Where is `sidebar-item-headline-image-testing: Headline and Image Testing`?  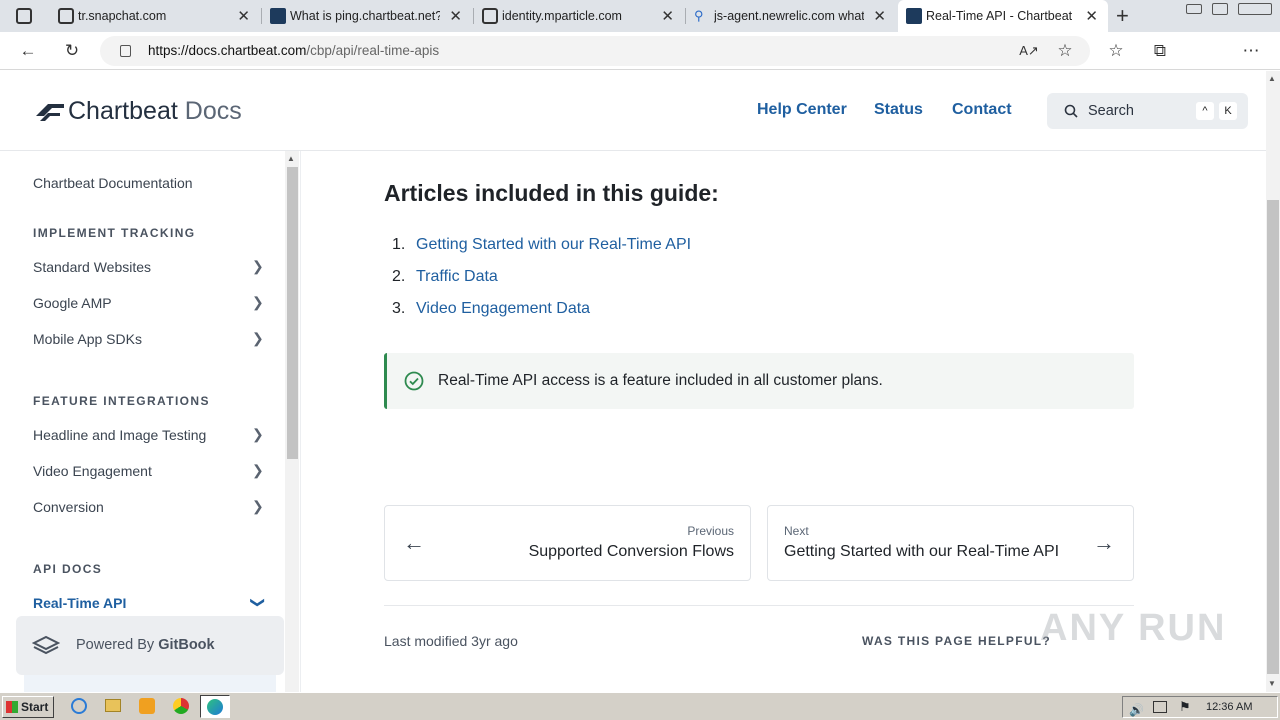
sidebar-item-headline-image-testing: Headline and Image Testing is located at coordinates (119, 435).